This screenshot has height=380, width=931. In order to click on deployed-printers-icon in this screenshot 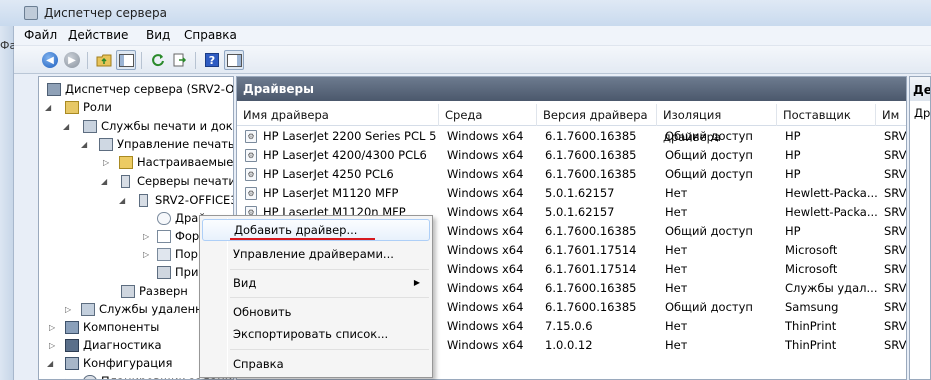, I will do `click(128, 291)`.